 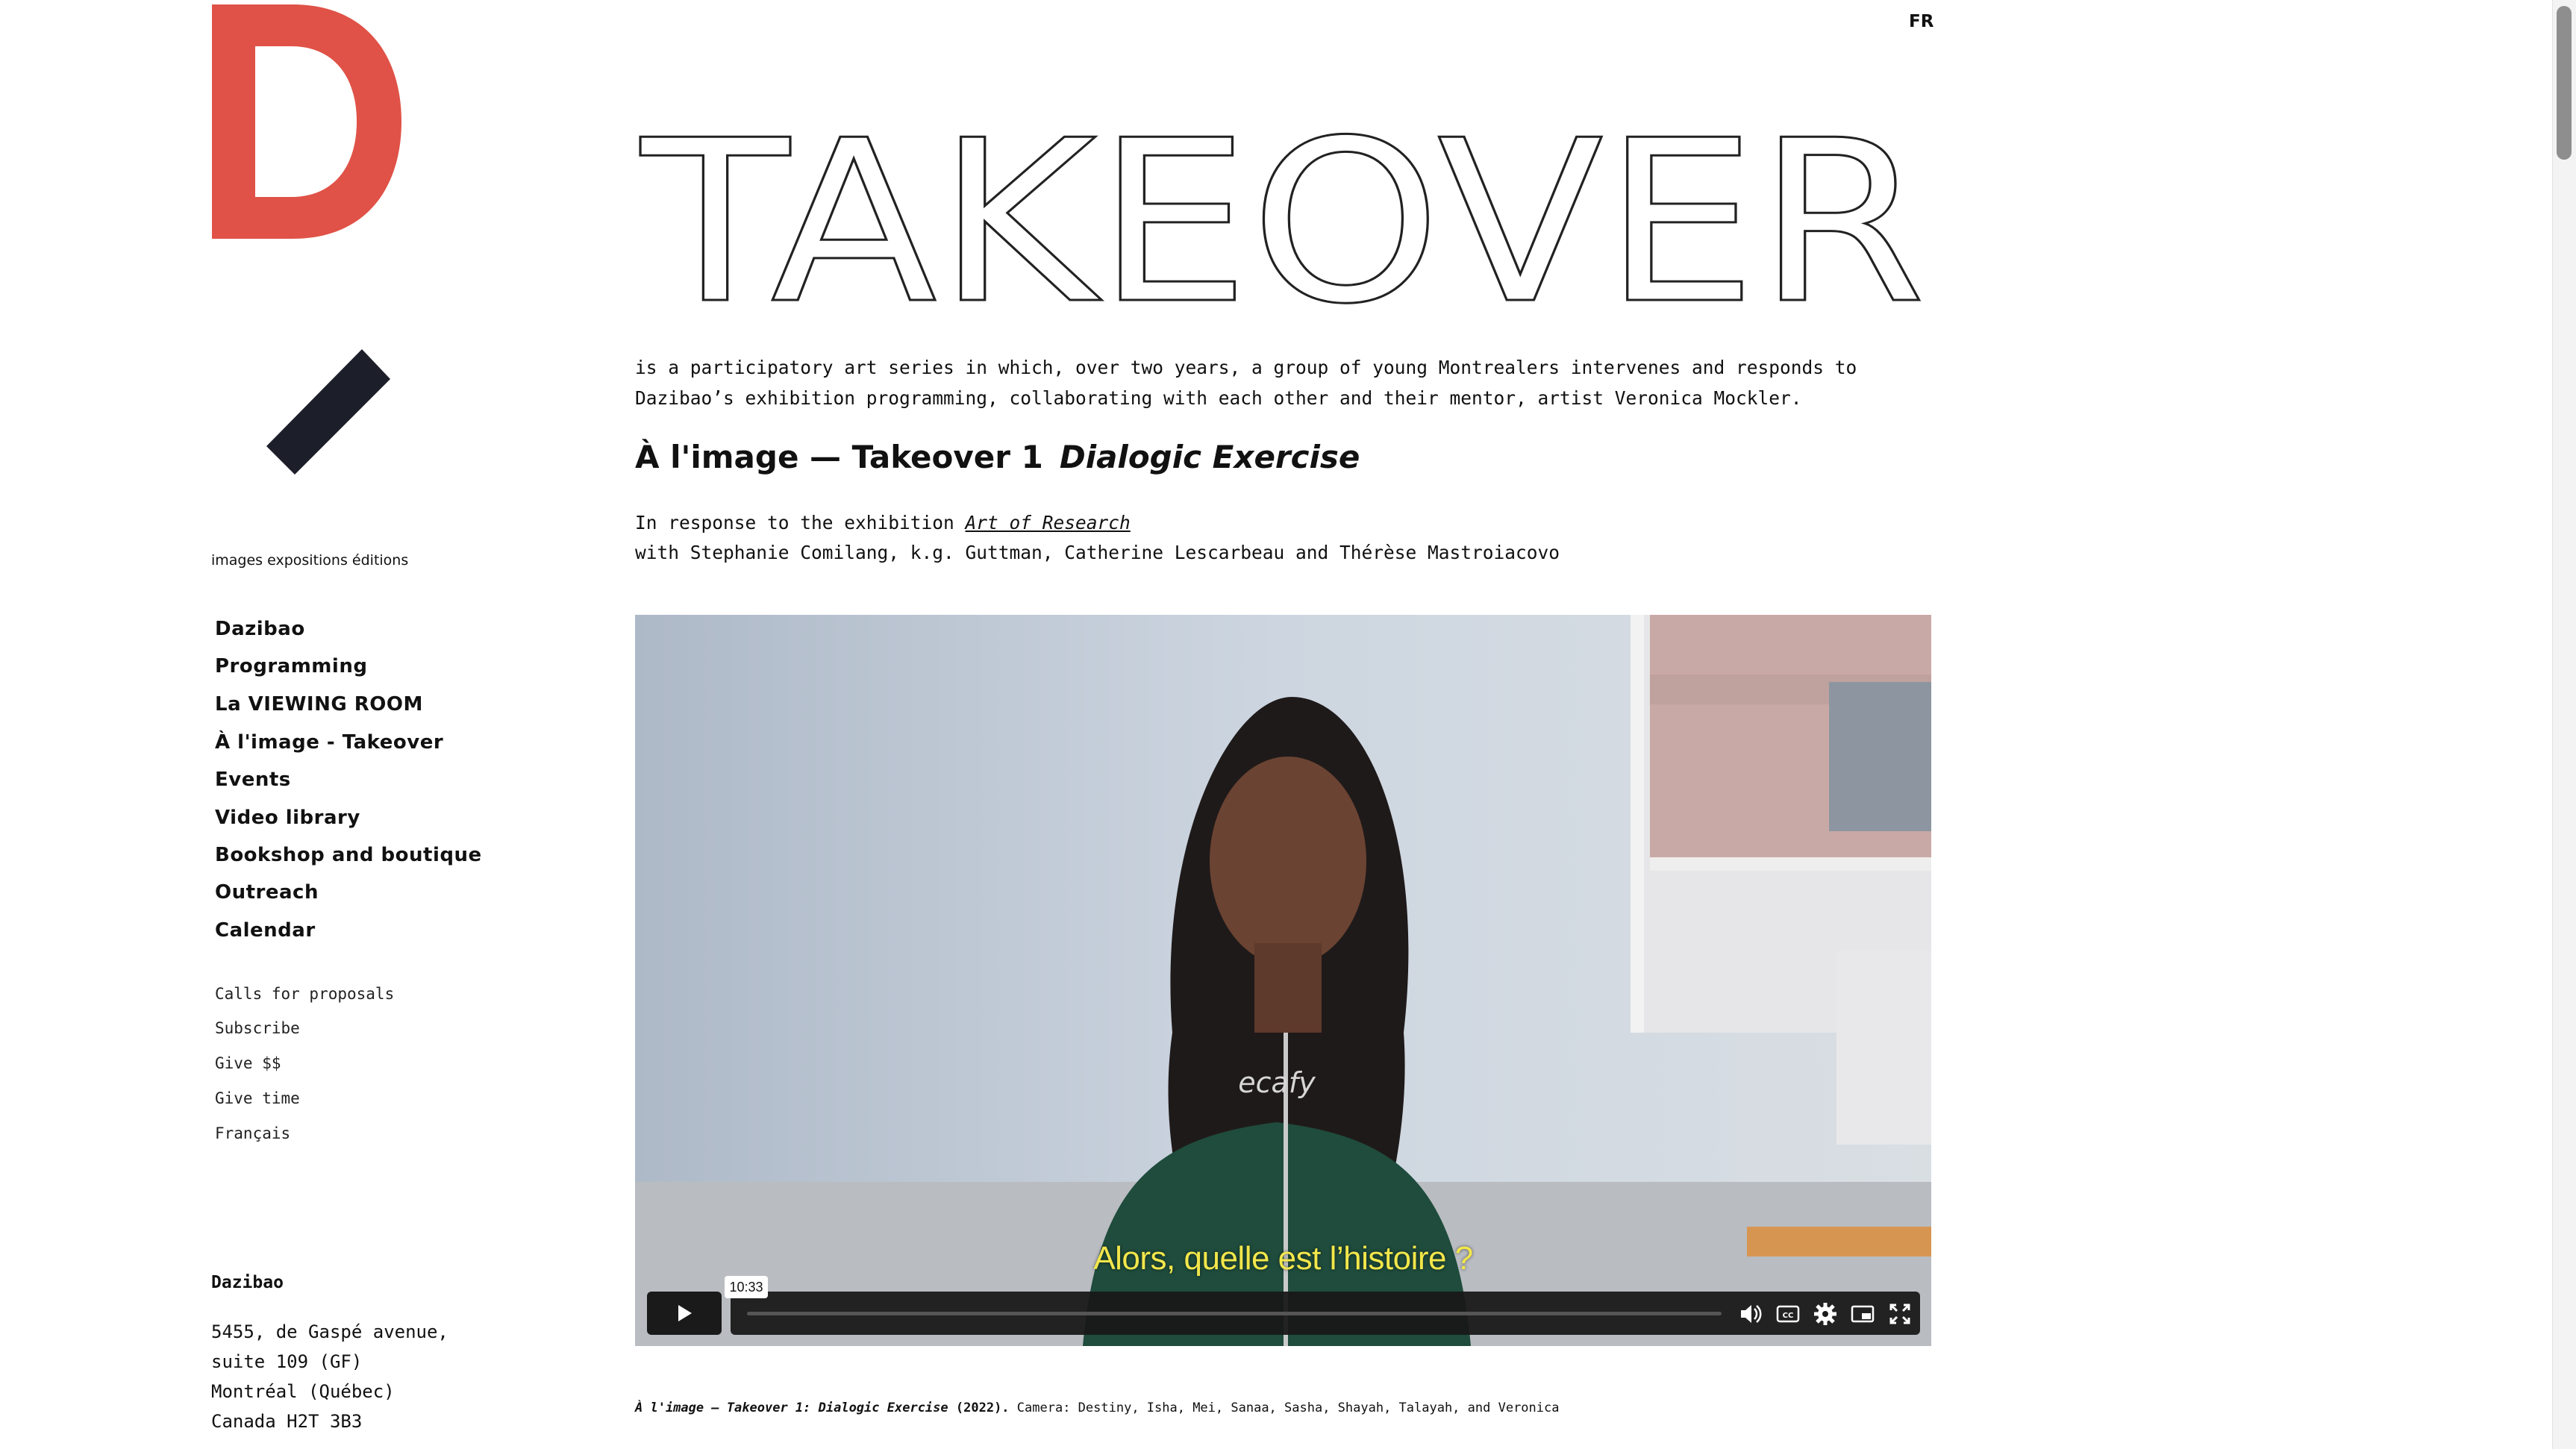 I want to click on play-button, so click(x=684, y=1313).